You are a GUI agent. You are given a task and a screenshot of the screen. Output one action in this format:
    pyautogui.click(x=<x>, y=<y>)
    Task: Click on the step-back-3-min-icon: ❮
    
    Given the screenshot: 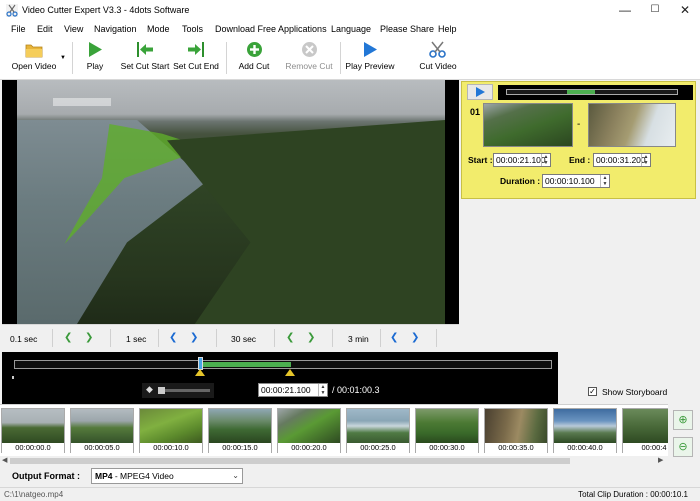 What is the action you would take?
    pyautogui.click(x=394, y=337)
    